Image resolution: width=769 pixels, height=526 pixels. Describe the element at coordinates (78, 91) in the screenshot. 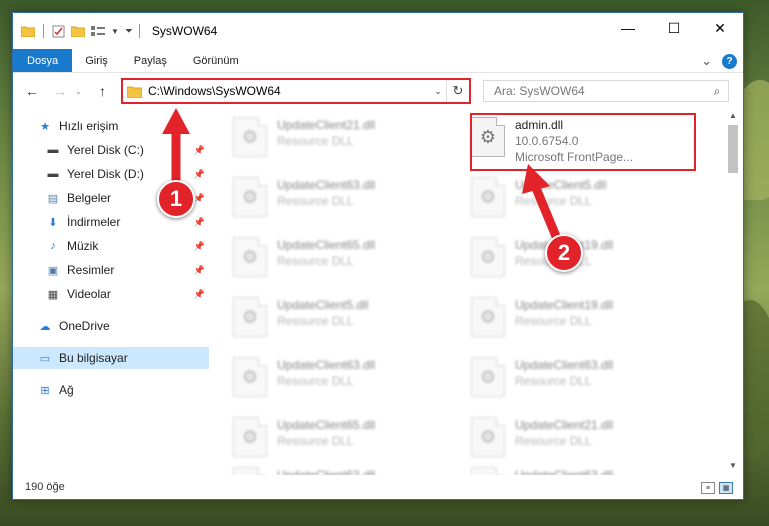

I see `recent-locations-icon: ⌄` at that location.